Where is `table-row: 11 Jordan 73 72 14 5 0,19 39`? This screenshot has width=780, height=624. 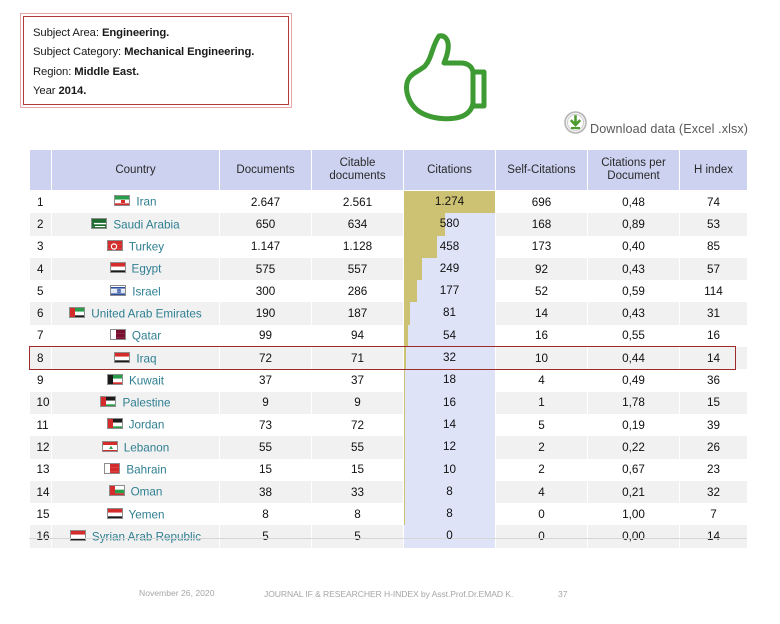 table-row: 11 Jordan 73 72 14 5 0,19 39 is located at coordinates (388, 425).